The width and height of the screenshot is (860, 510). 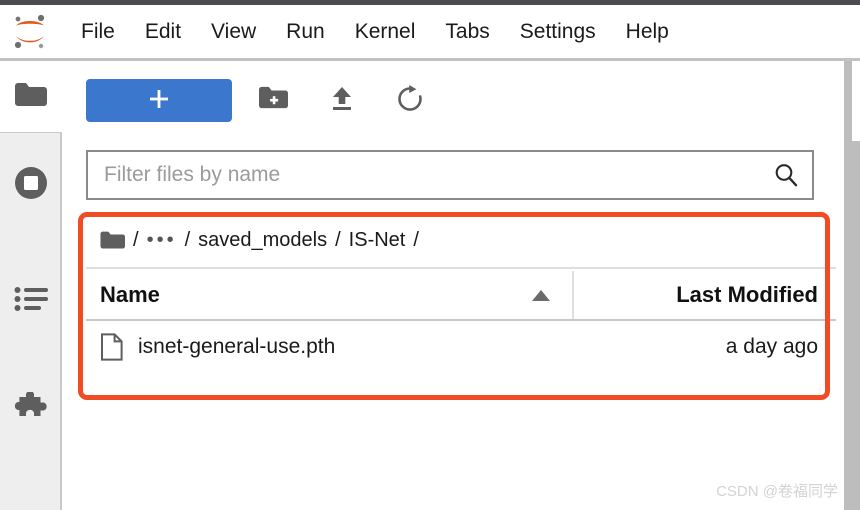 What do you see at coordinates (233, 31) in the screenshot?
I see `menu-item-view: View` at bounding box center [233, 31].